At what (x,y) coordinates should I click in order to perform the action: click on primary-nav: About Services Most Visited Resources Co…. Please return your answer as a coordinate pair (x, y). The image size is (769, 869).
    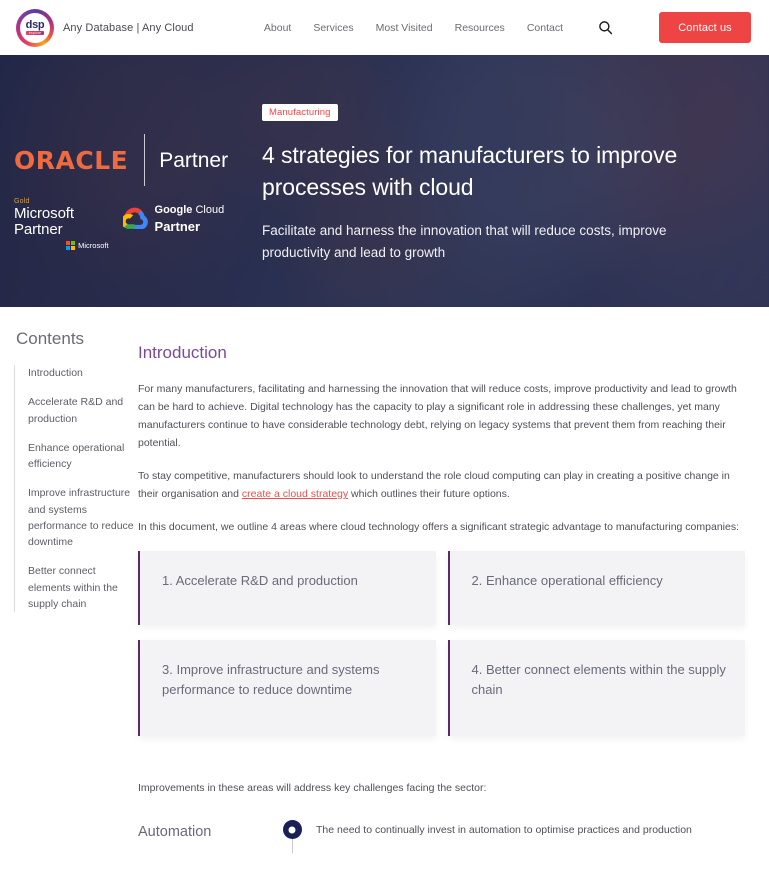
    Looking at the image, I should click on (507, 27).